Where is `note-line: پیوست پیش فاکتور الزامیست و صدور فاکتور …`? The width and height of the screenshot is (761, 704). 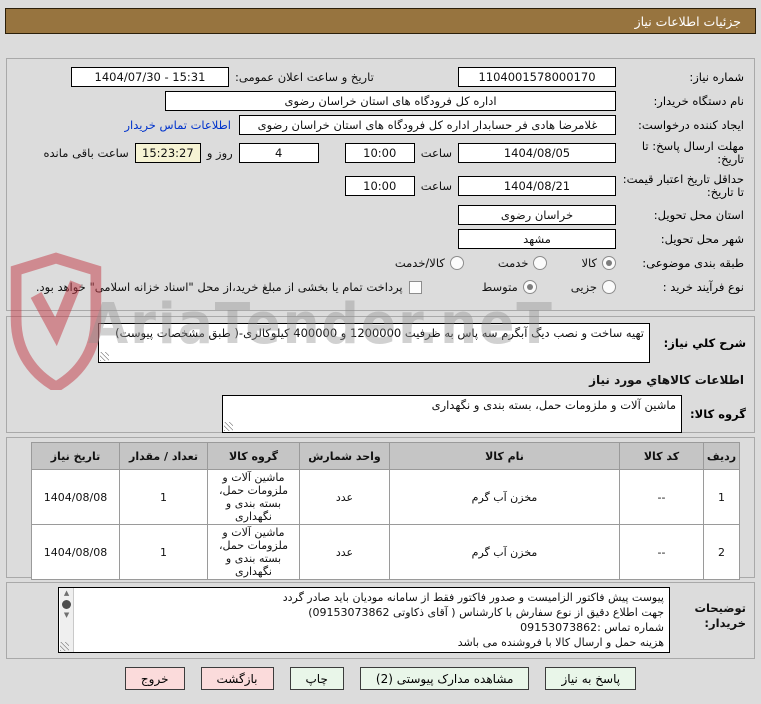 note-line: پیوست پیش فاکتور الزامیست و صدور فاکتور … is located at coordinates (473, 597).